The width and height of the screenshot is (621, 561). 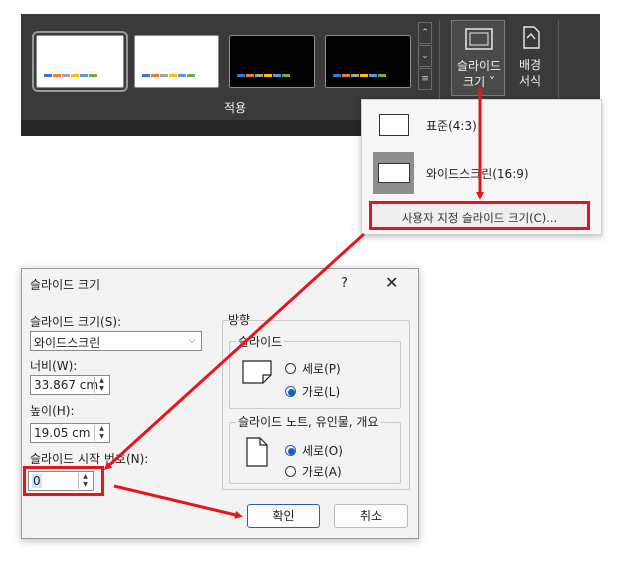 I want to click on notes-portrait-label: 세로(O), so click(x=322, y=451).